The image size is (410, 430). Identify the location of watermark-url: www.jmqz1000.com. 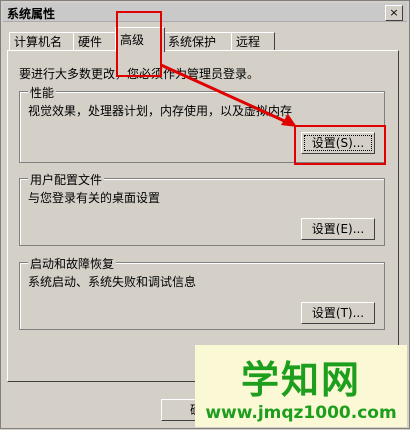
(301, 413).